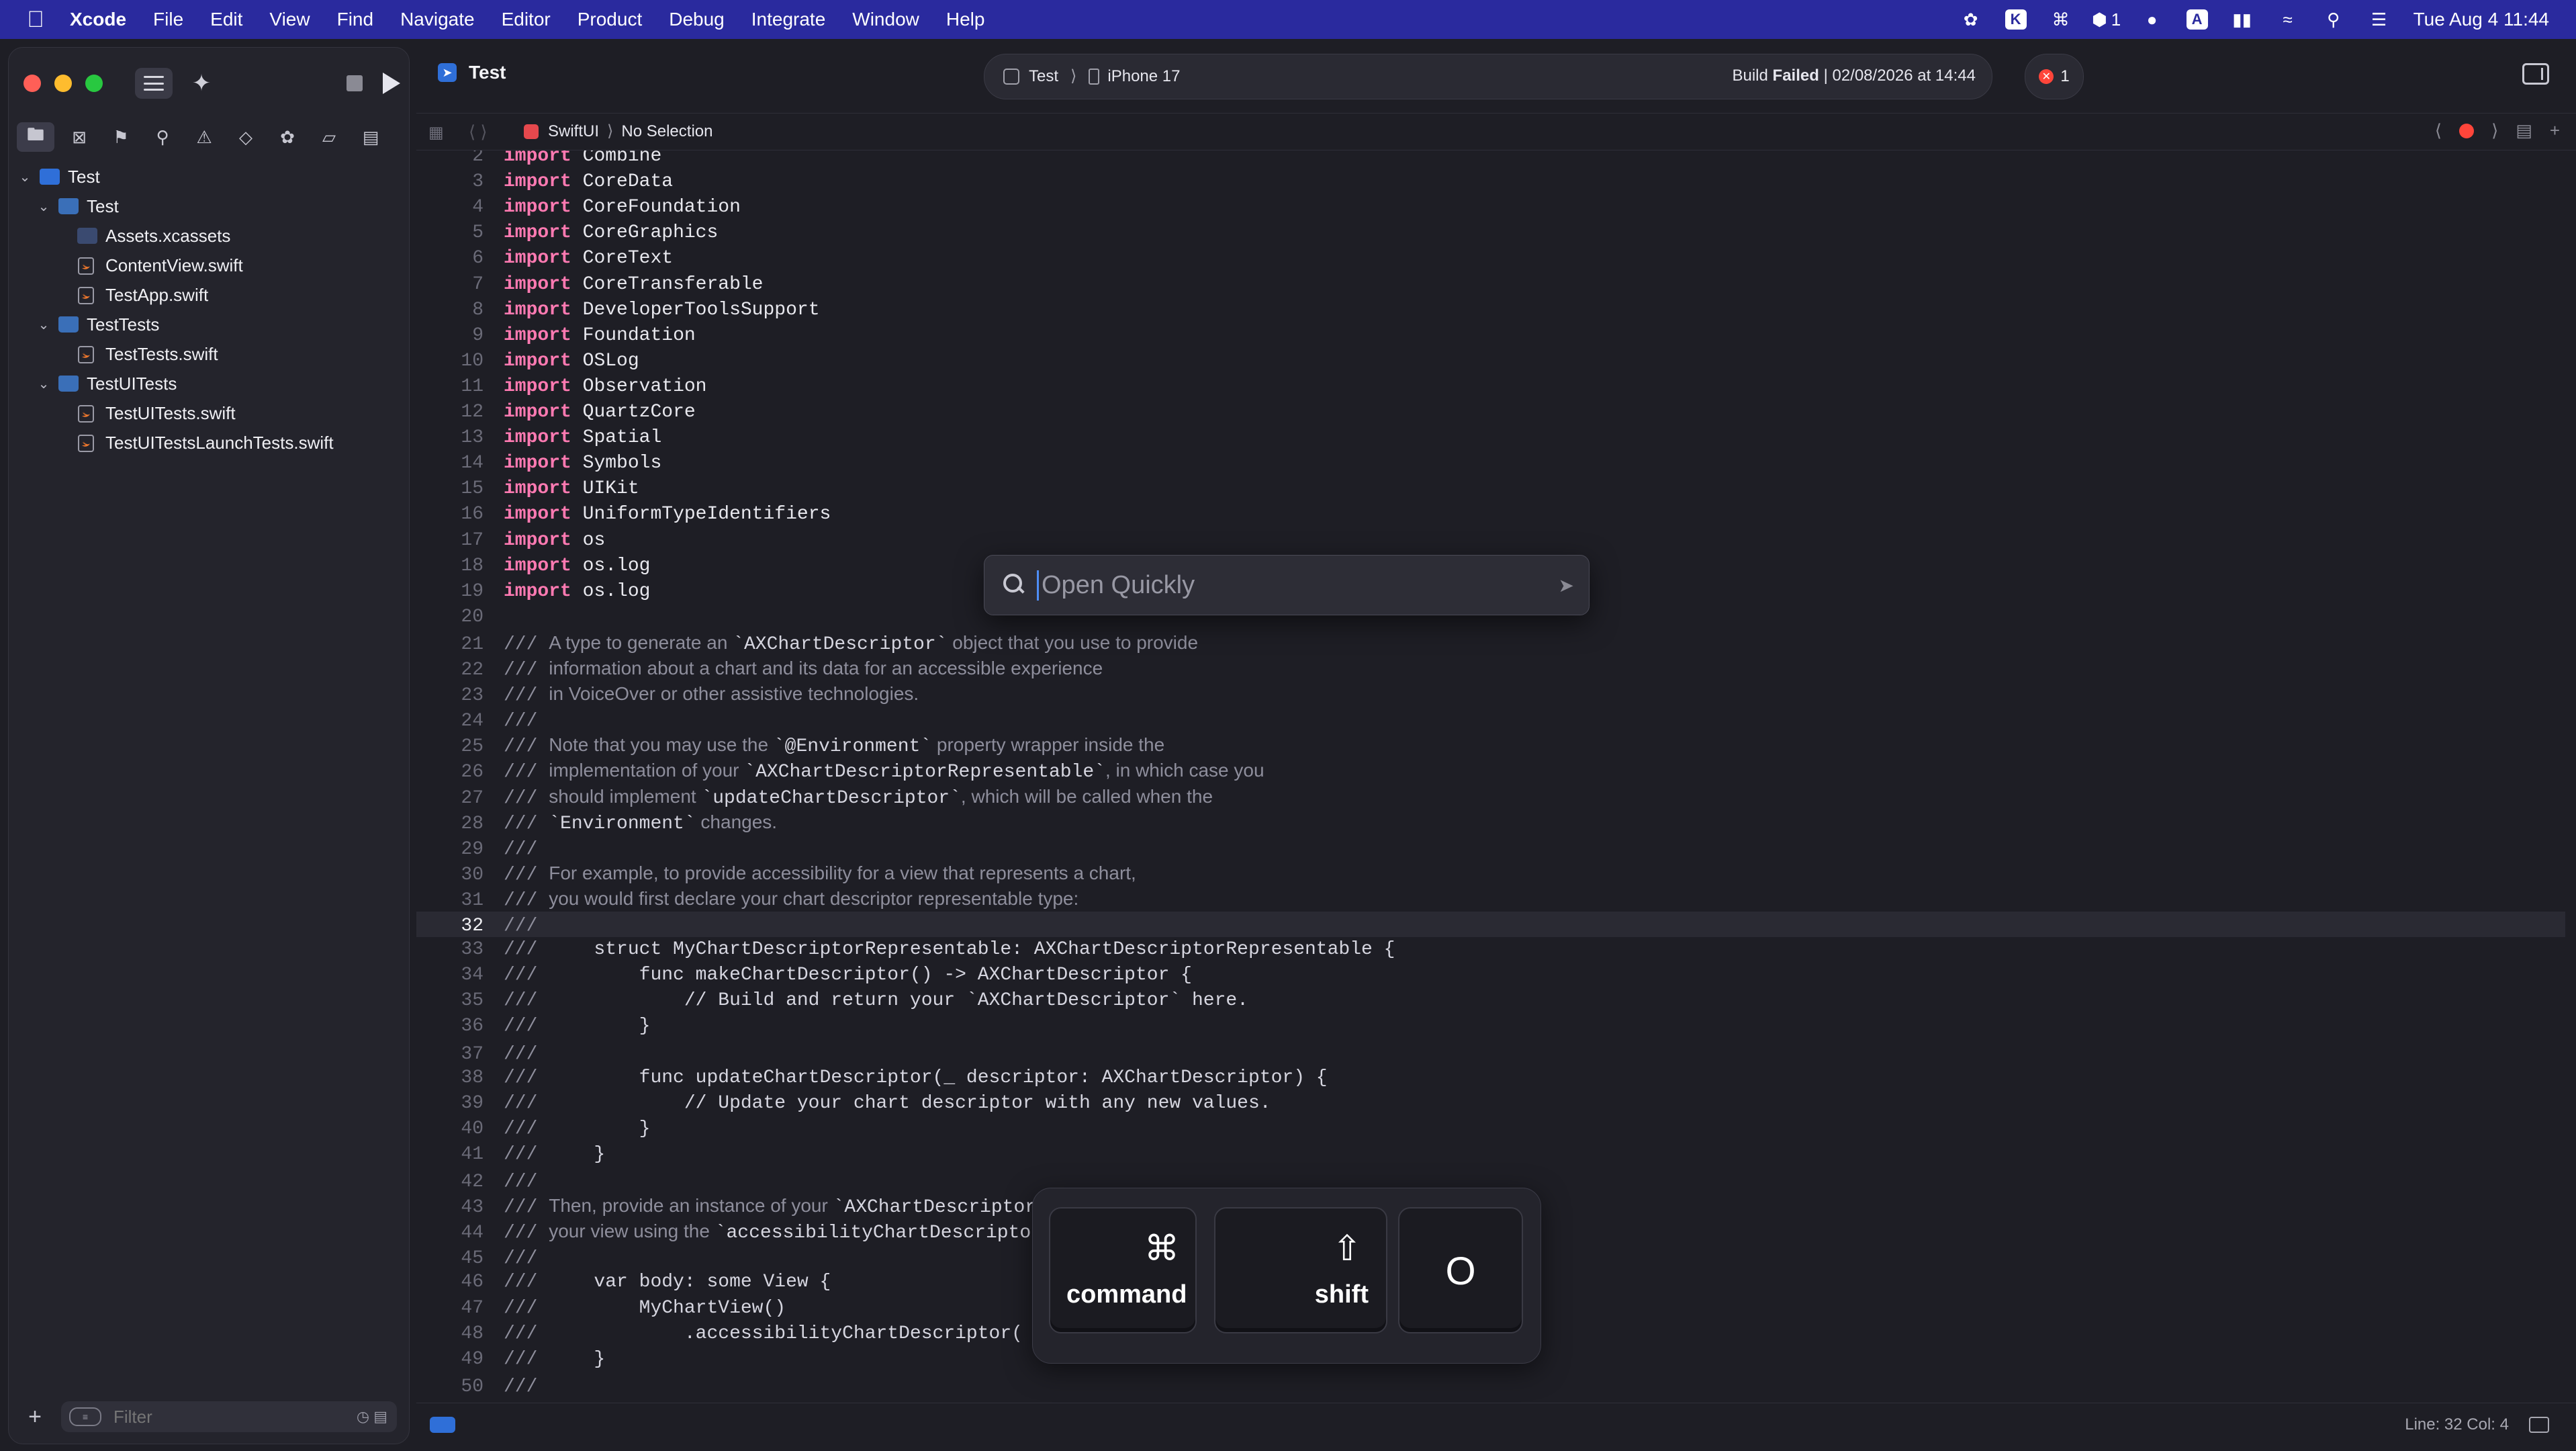 This screenshot has height=1451, width=2576. Describe the element at coordinates (1490, 1052) in the screenshot. I see `code-line: 37///` at that location.